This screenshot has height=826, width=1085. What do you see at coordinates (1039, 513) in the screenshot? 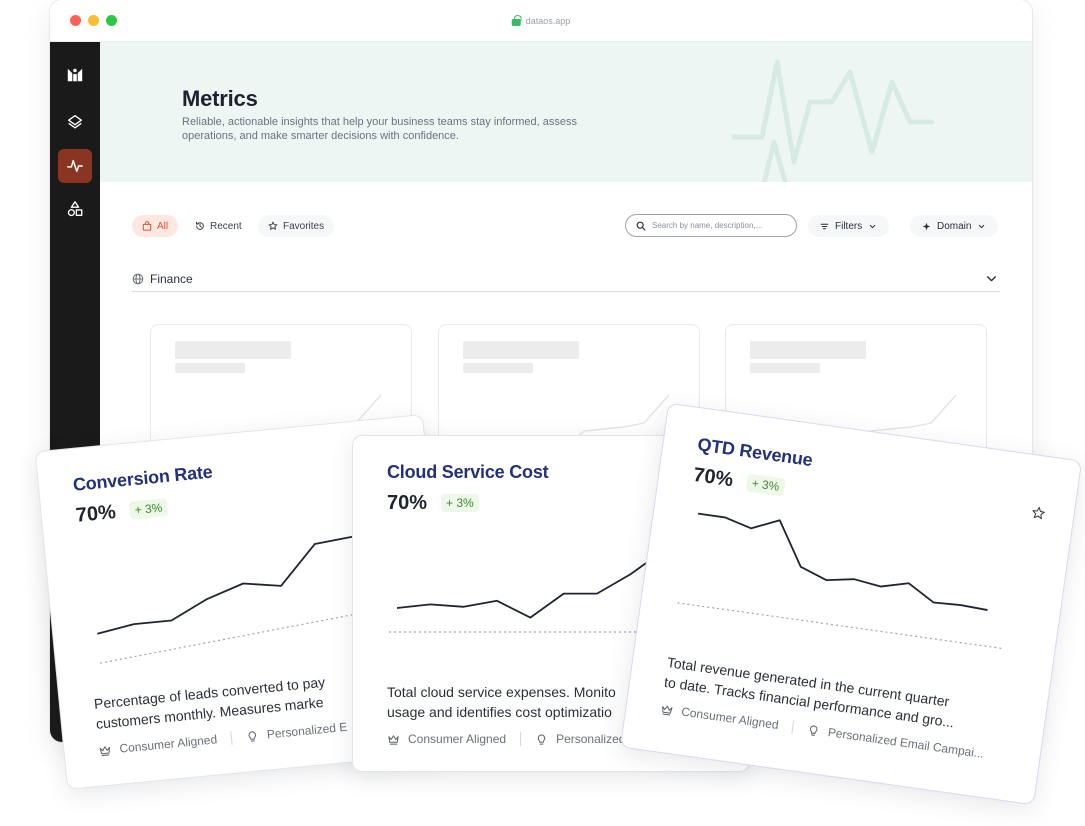
I see `favorite-star-icon` at bounding box center [1039, 513].